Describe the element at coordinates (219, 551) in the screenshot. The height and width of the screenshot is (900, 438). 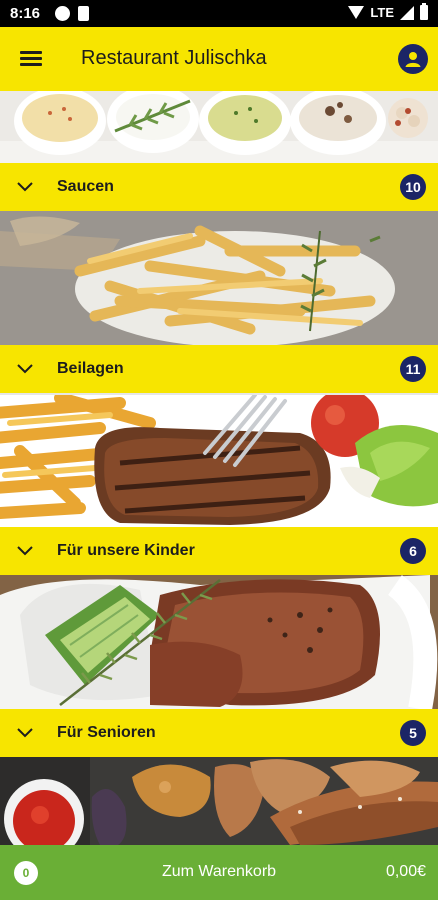
I see `category-fuer-unsere-kinder: Für unsere Kinder 6` at that location.